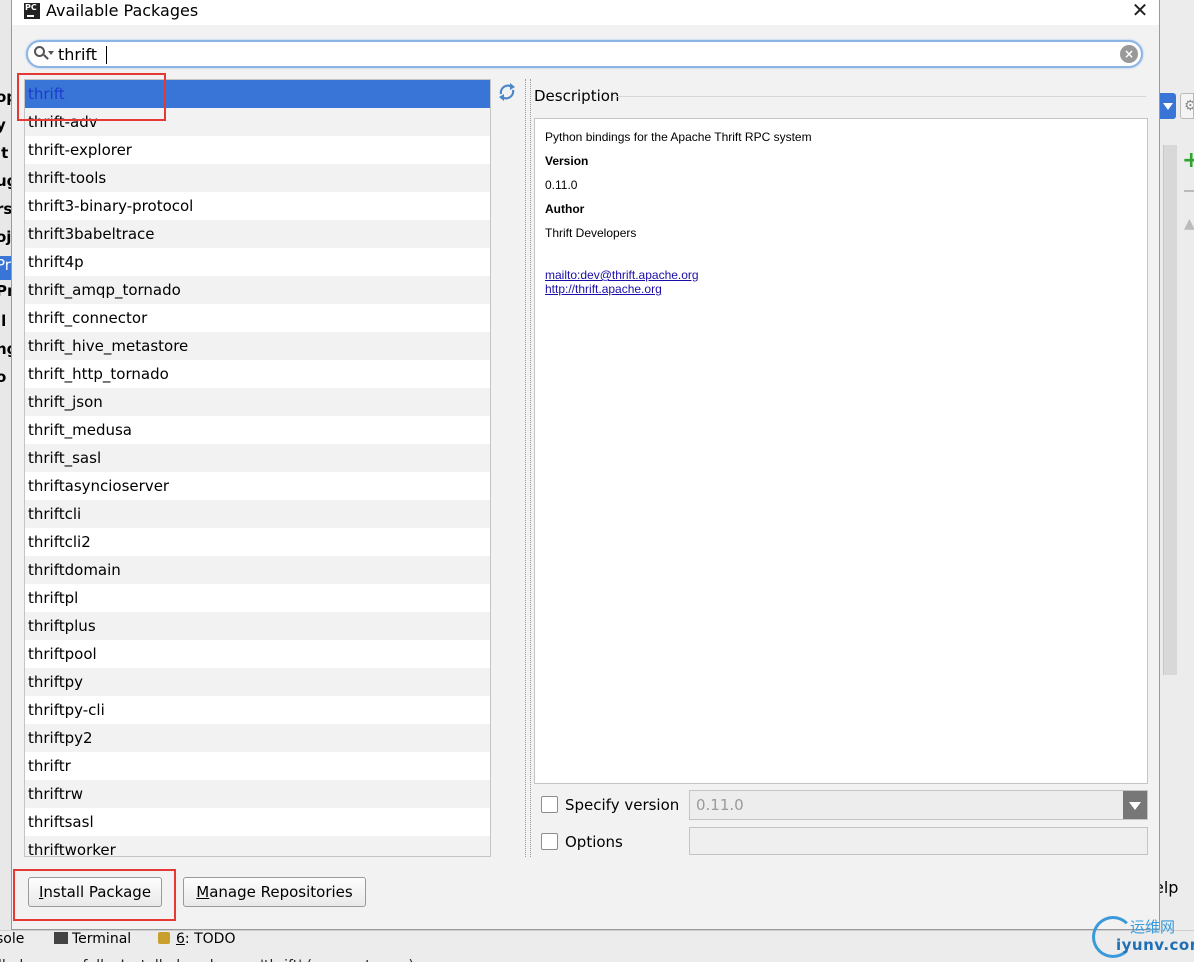 The image size is (1194, 962). I want to click on package-list-item: thriftcli2, so click(257, 542).